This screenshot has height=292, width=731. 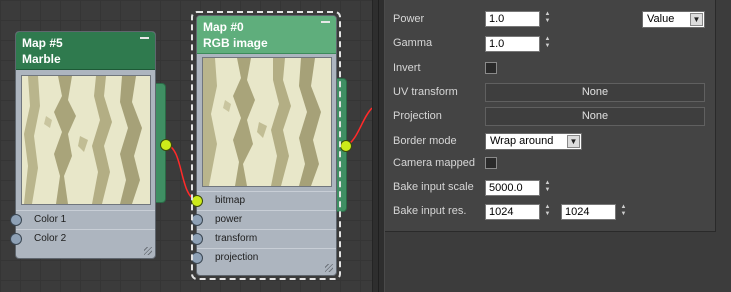 What do you see at coordinates (85, 51) in the screenshot?
I see `marble-node-header: Map #5 Marble` at bounding box center [85, 51].